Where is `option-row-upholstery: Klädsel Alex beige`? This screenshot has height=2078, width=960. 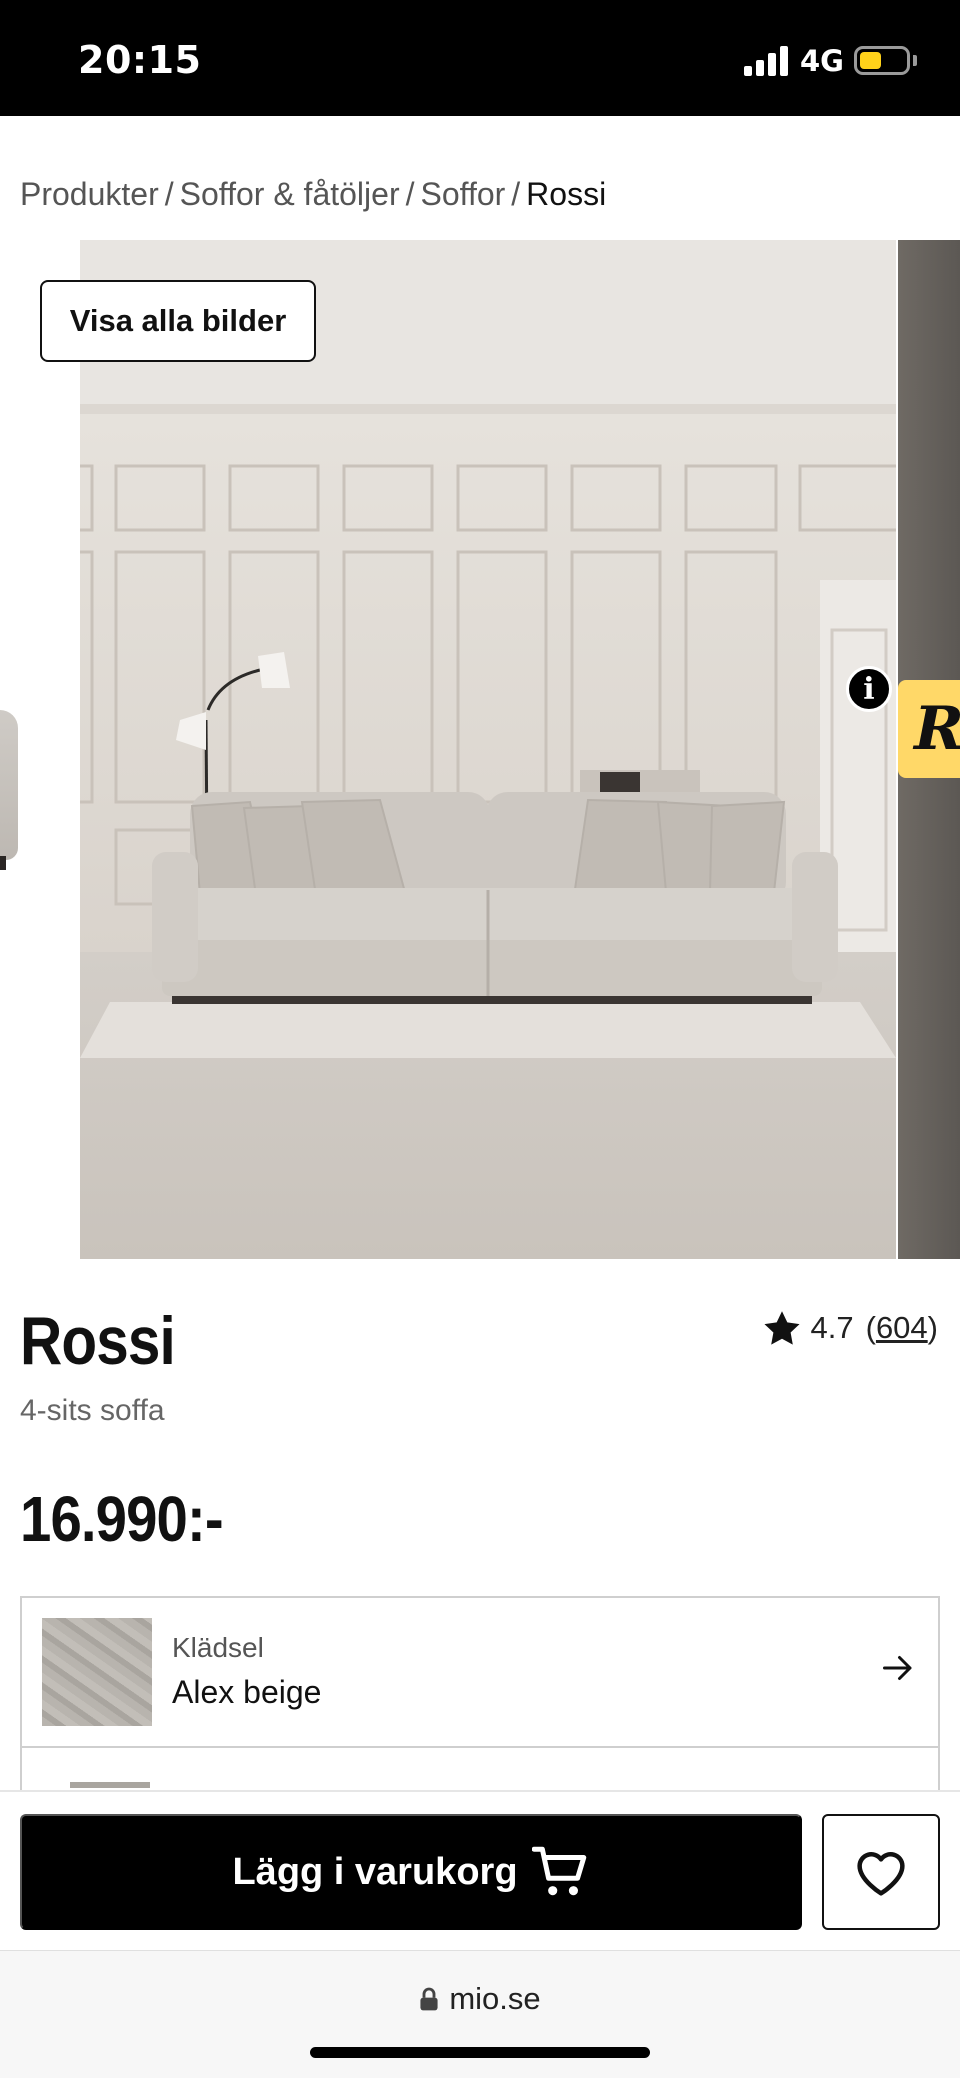
option-row-upholstery: Klädsel Alex beige is located at coordinates (480, 1673).